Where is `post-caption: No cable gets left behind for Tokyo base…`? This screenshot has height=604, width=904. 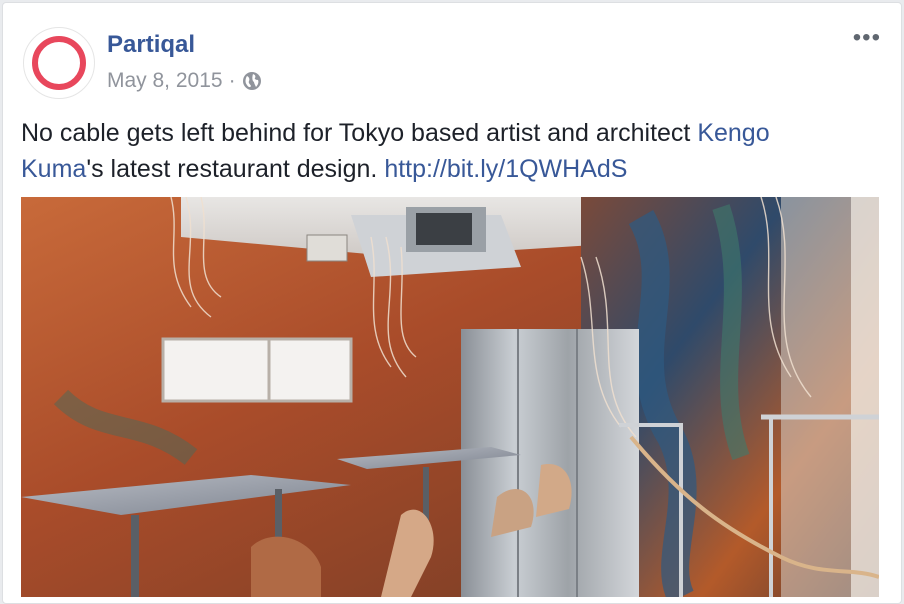
post-caption: No cable gets left behind for Tokyo base… is located at coordinates (431, 151).